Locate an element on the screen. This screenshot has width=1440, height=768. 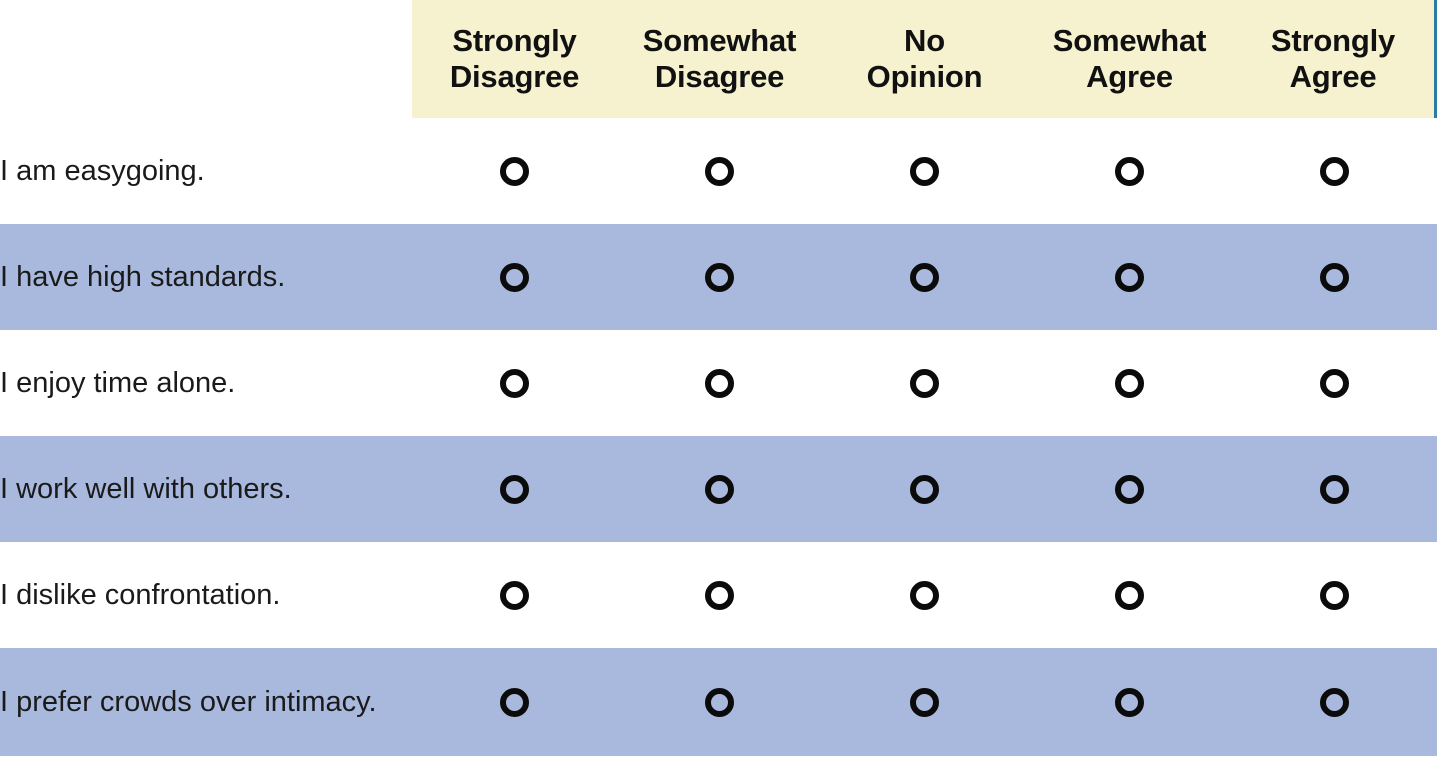
statement-label: I enjoy time alone. is located at coordinates (206, 383).